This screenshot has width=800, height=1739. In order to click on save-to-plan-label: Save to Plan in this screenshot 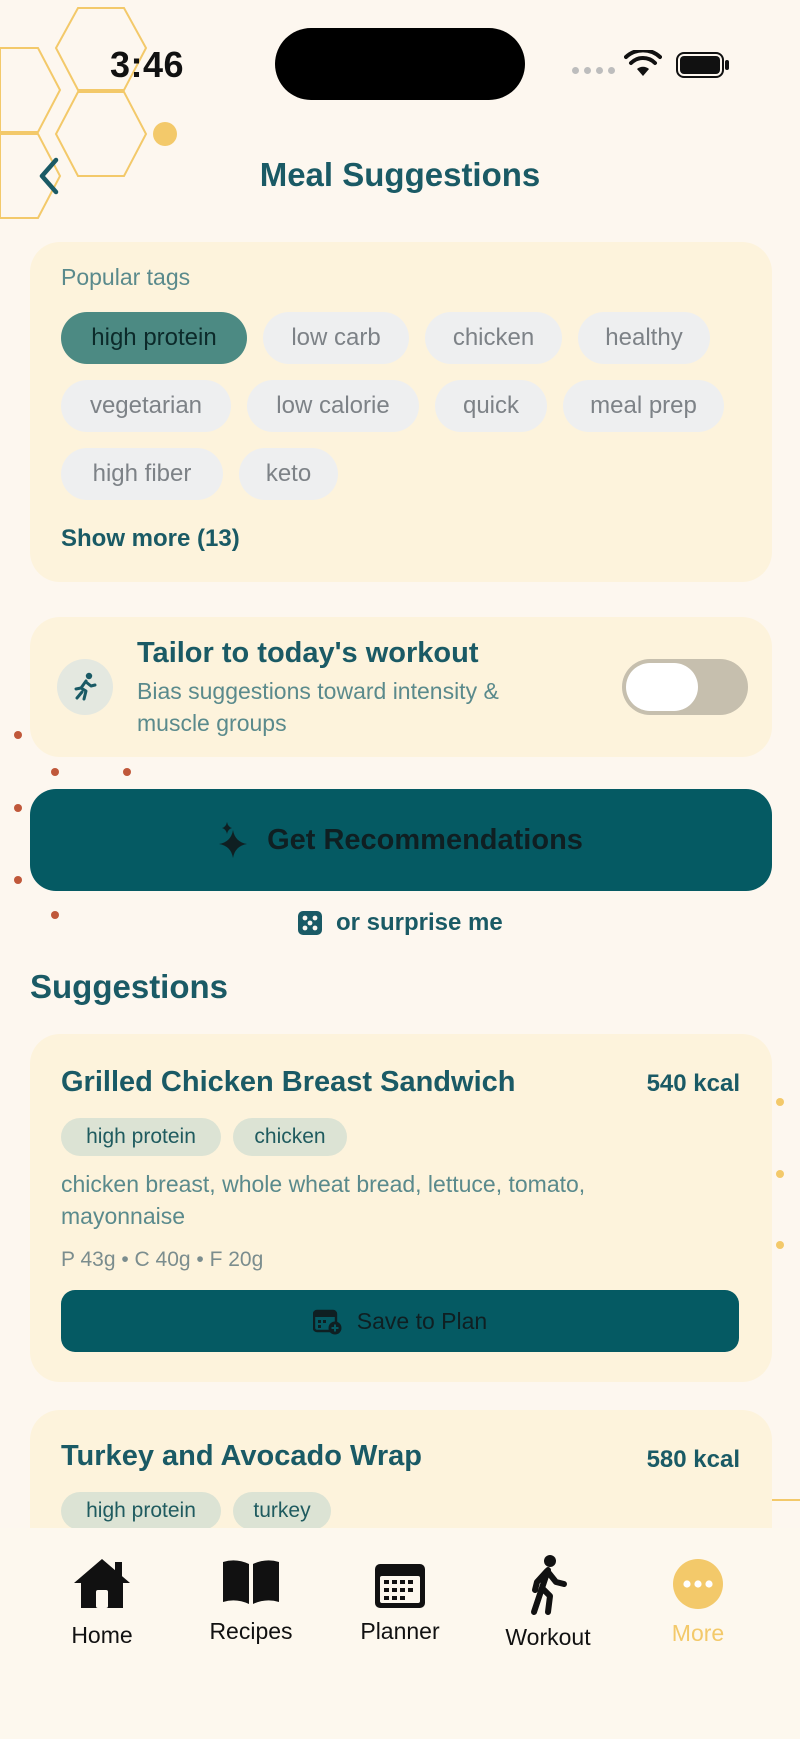, I will do `click(422, 1320)`.